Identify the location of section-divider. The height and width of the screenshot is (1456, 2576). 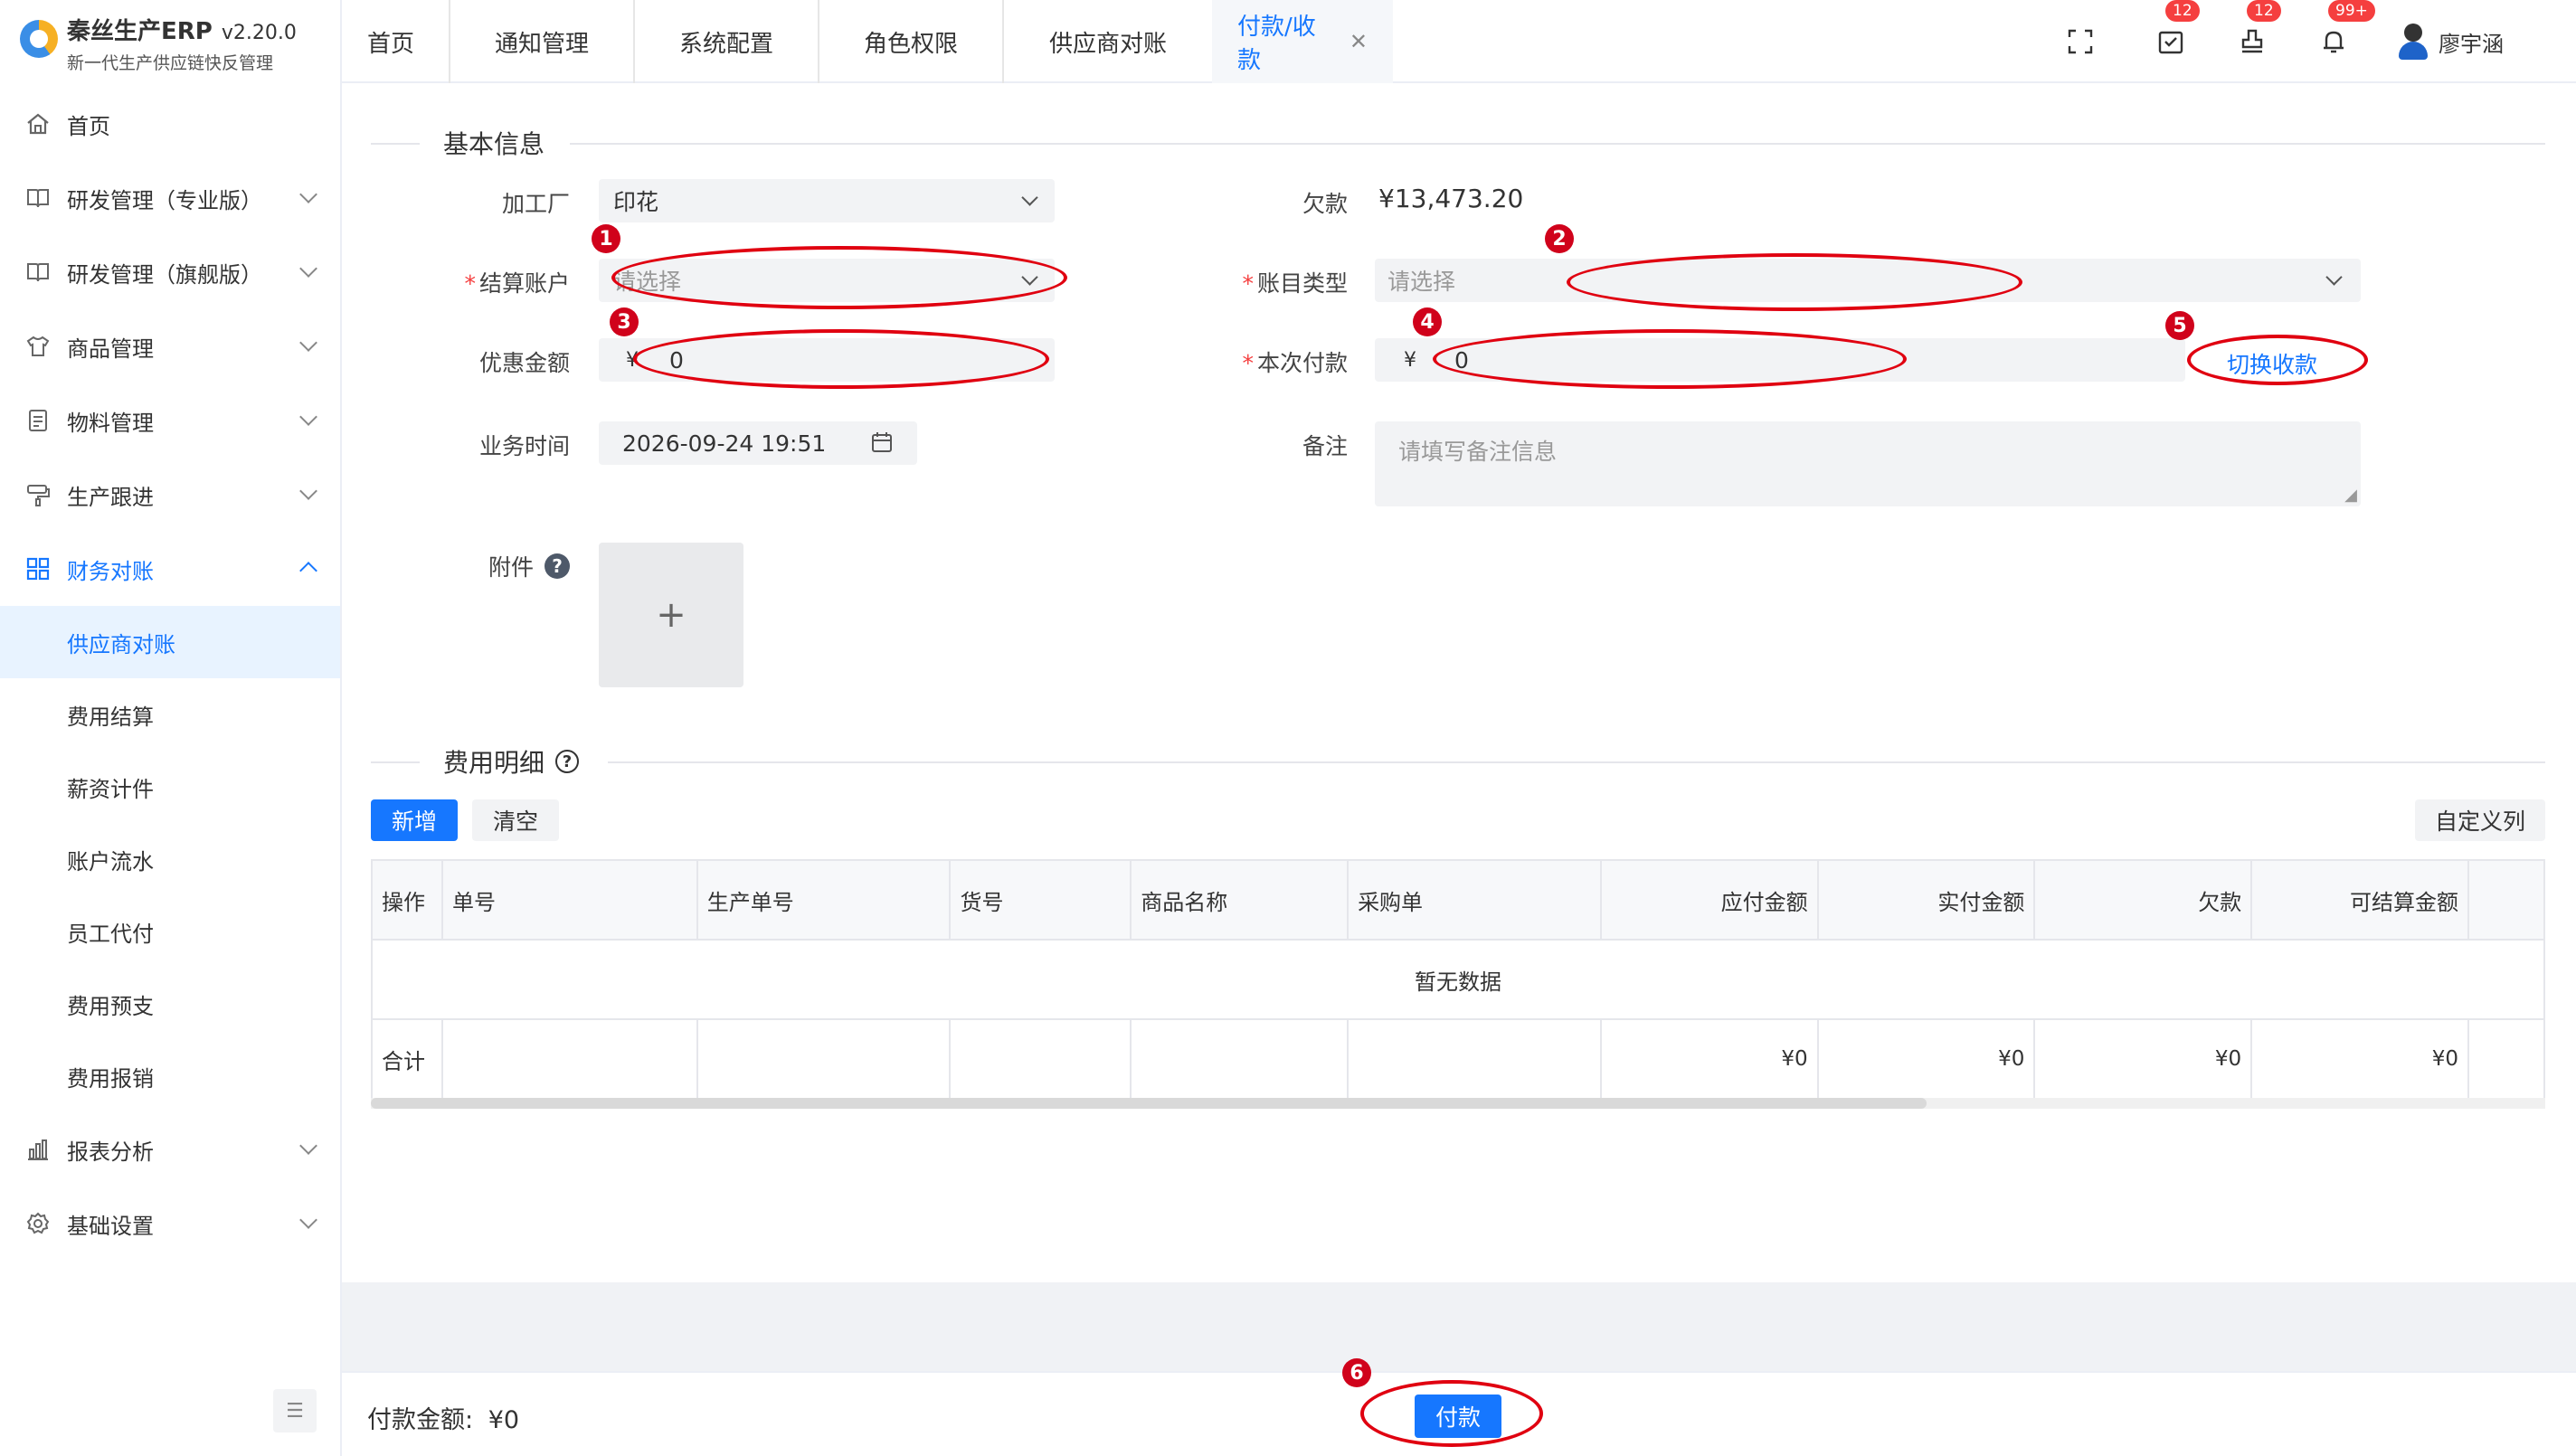
(396, 144).